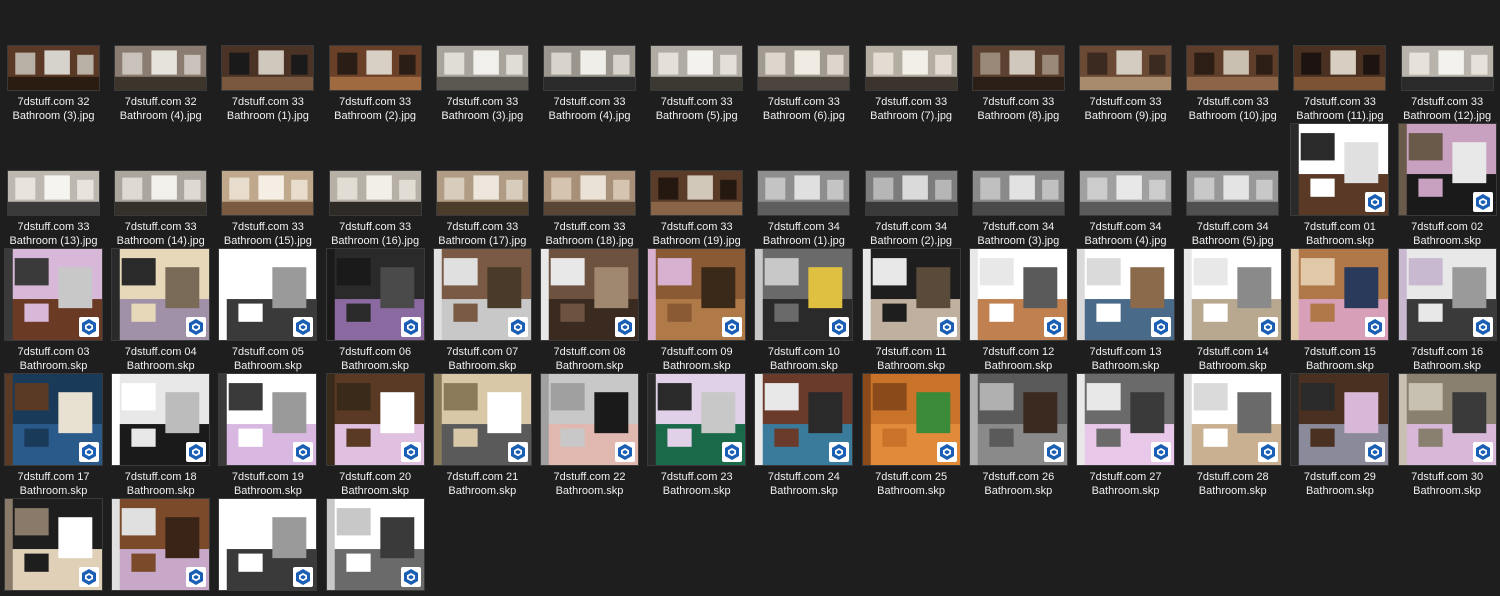  What do you see at coordinates (911, 436) in the screenshot?
I see `file-item-51: 7dstuff.com 25 Bathroom.skp` at bounding box center [911, 436].